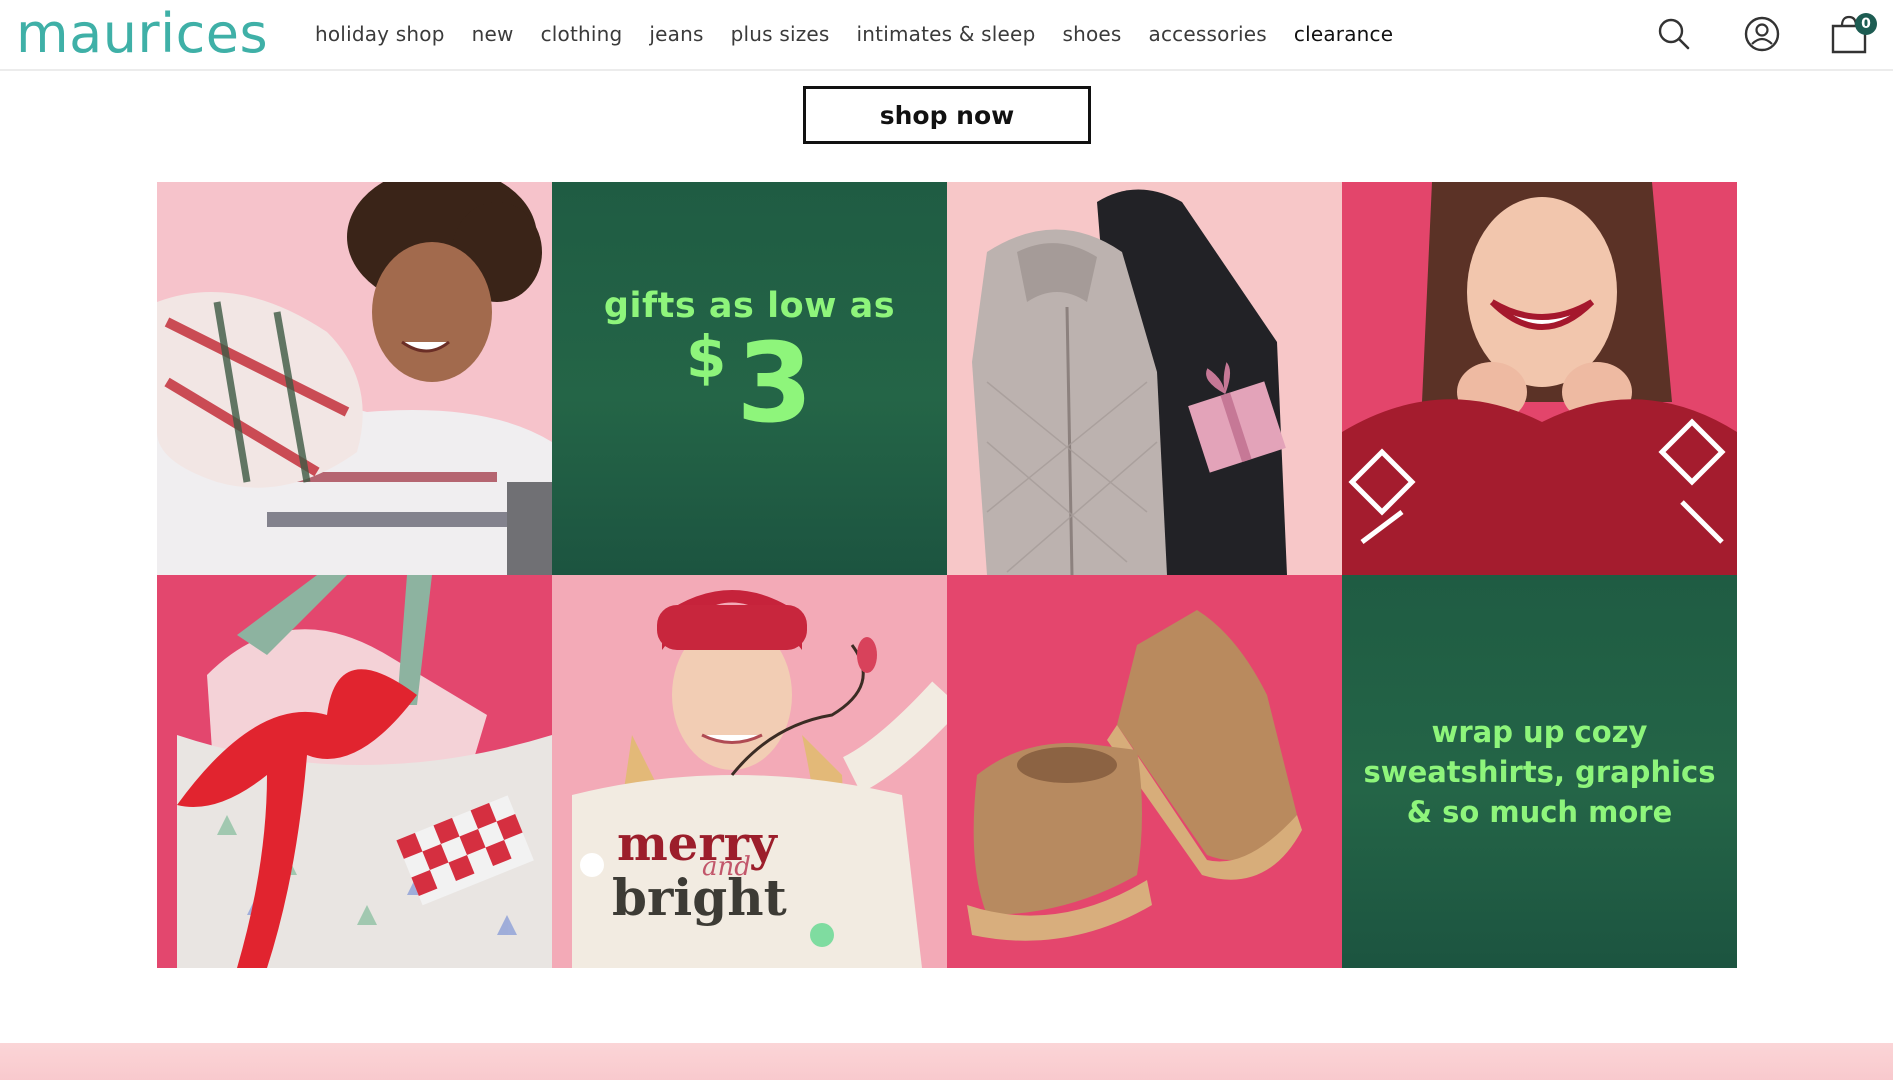 The image size is (1893, 1080). What do you see at coordinates (1208, 34) in the screenshot?
I see `nav-accessories: accessories` at bounding box center [1208, 34].